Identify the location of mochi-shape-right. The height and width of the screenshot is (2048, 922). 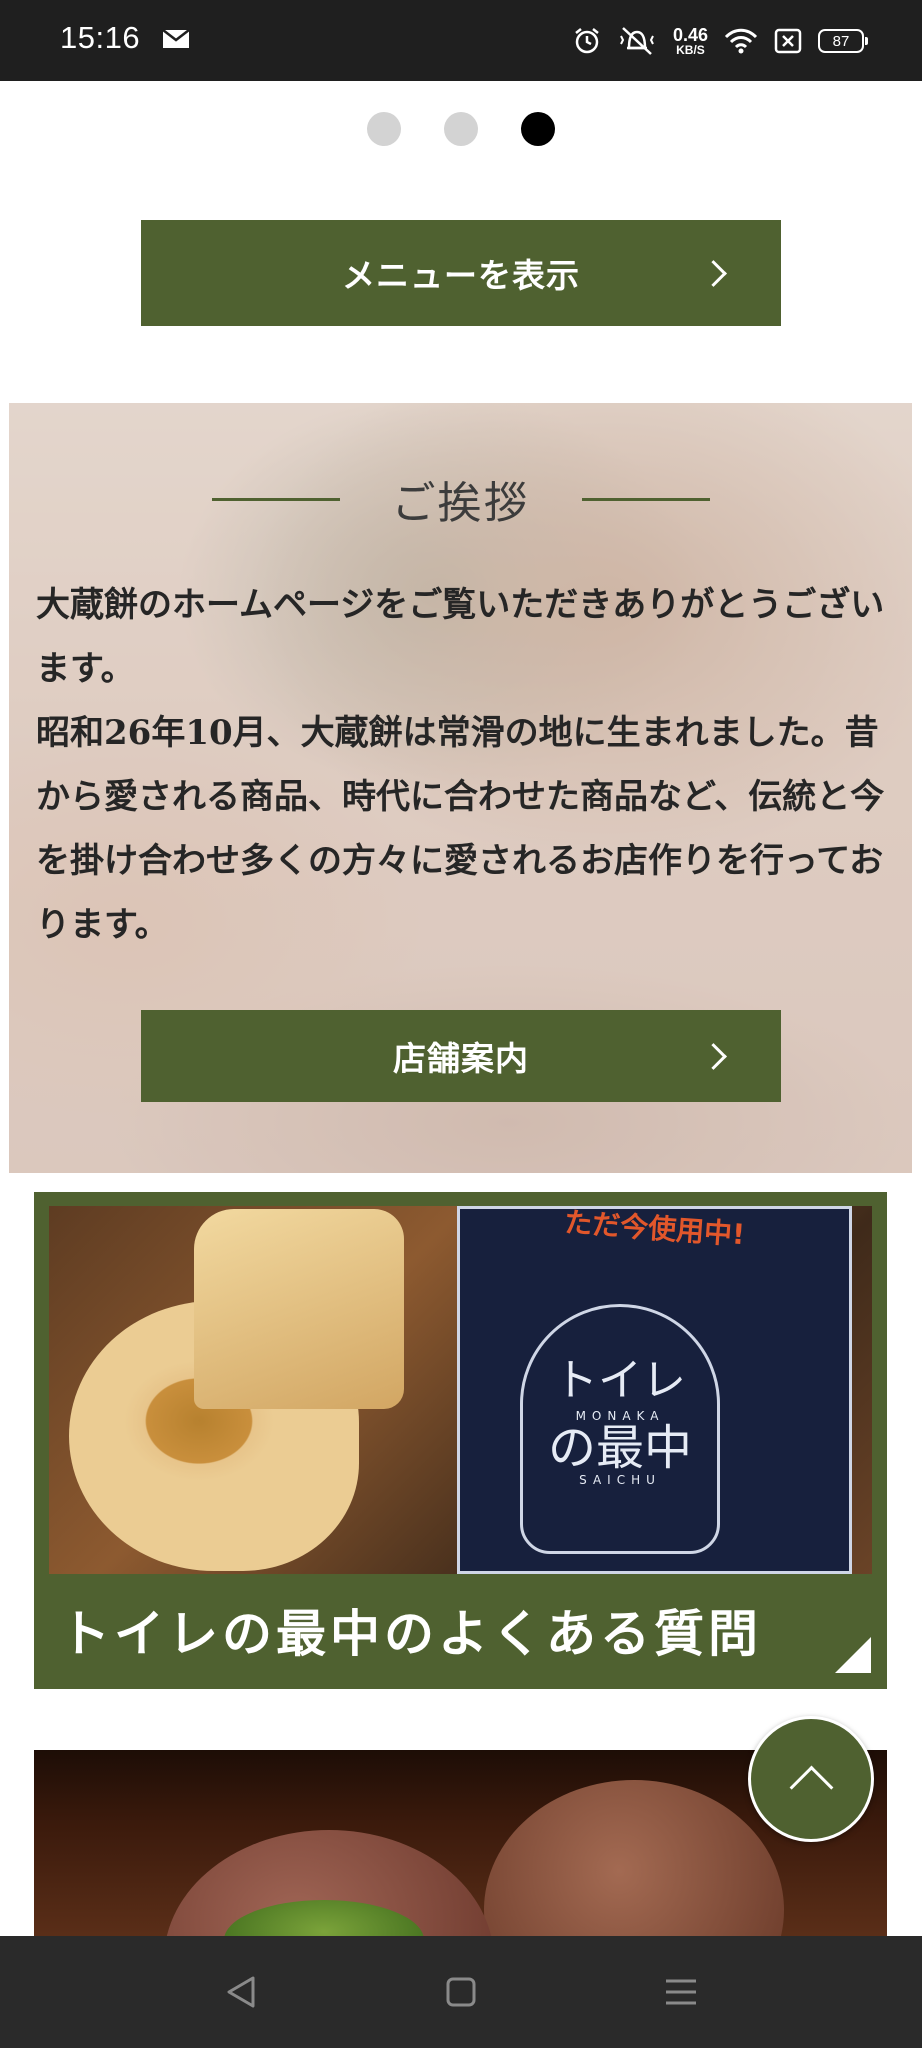
(634, 1858).